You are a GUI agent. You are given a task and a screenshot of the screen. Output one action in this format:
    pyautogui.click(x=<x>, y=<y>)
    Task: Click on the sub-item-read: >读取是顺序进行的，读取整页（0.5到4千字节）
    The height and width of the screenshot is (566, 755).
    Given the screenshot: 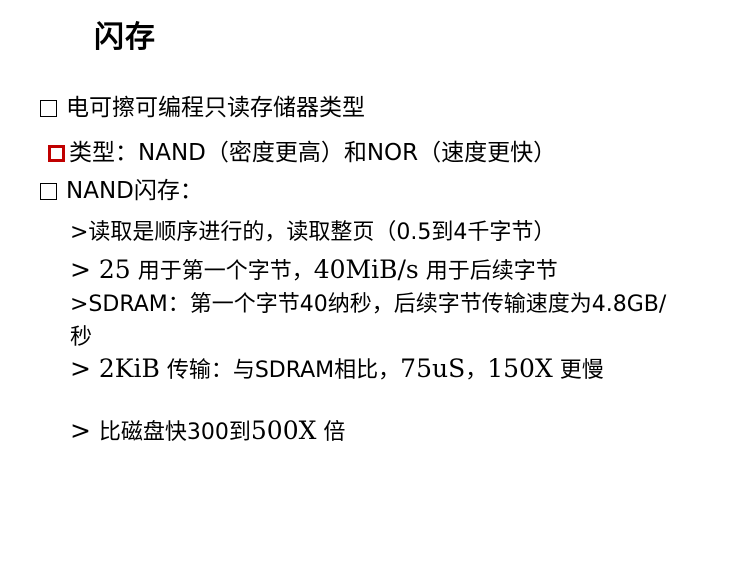 What is the action you would take?
    pyautogui.click(x=313, y=232)
    